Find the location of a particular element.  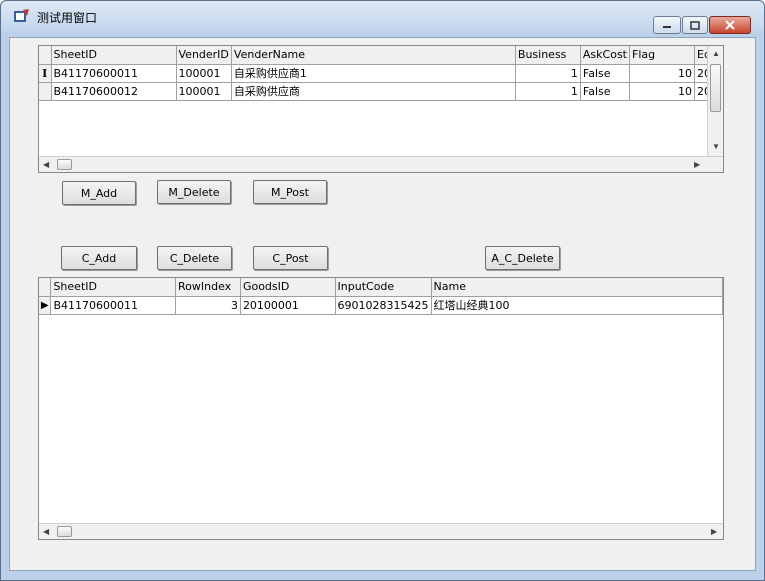

column-header: AskCost is located at coordinates (605, 55).